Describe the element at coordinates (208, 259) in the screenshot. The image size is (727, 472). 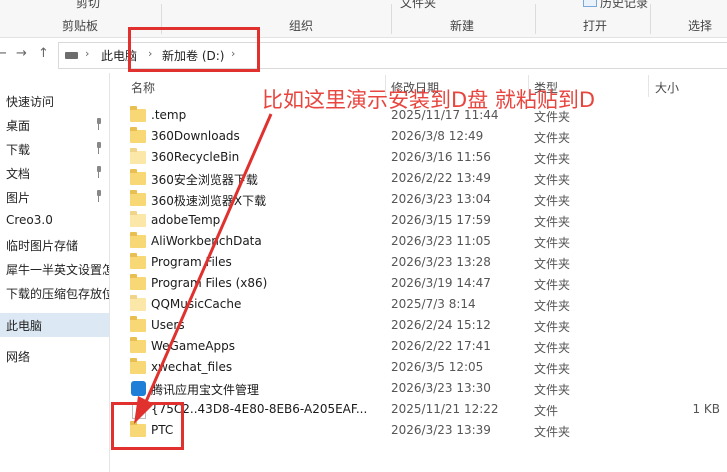
I see `arrow-line` at that location.